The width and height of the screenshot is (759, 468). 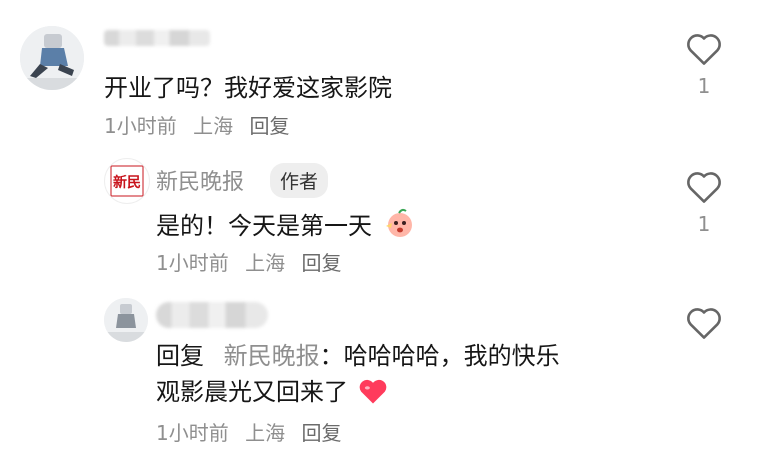 I want to click on author-logo: 新民, so click(x=127, y=181).